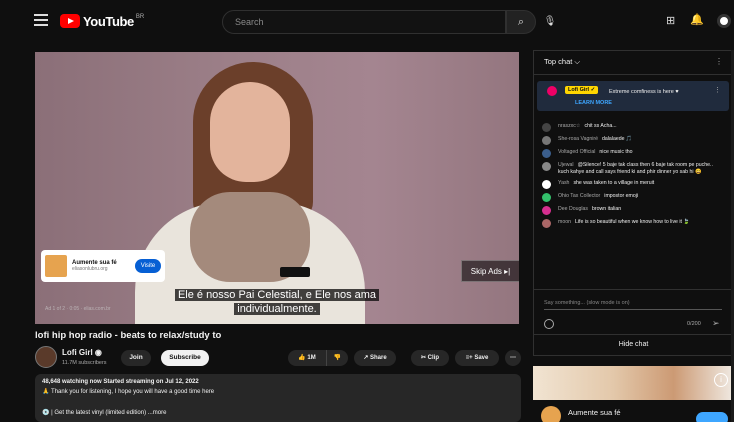  What do you see at coordinates (697, 19) in the screenshot?
I see `bell-icon: 🔔` at bounding box center [697, 19].